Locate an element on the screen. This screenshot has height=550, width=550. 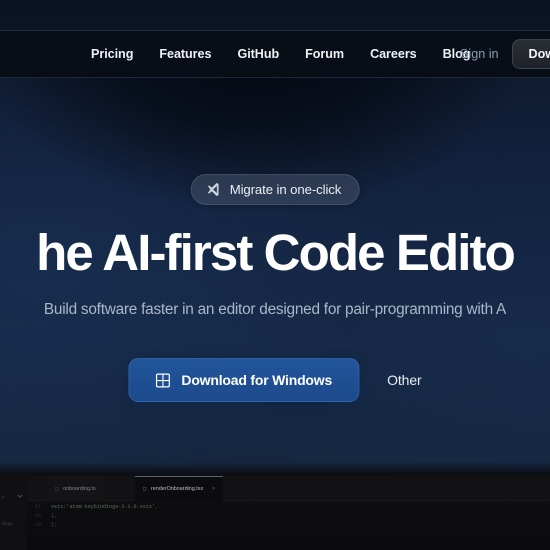
nav-actions: Sign in Download is located at coordinates (505, 54).